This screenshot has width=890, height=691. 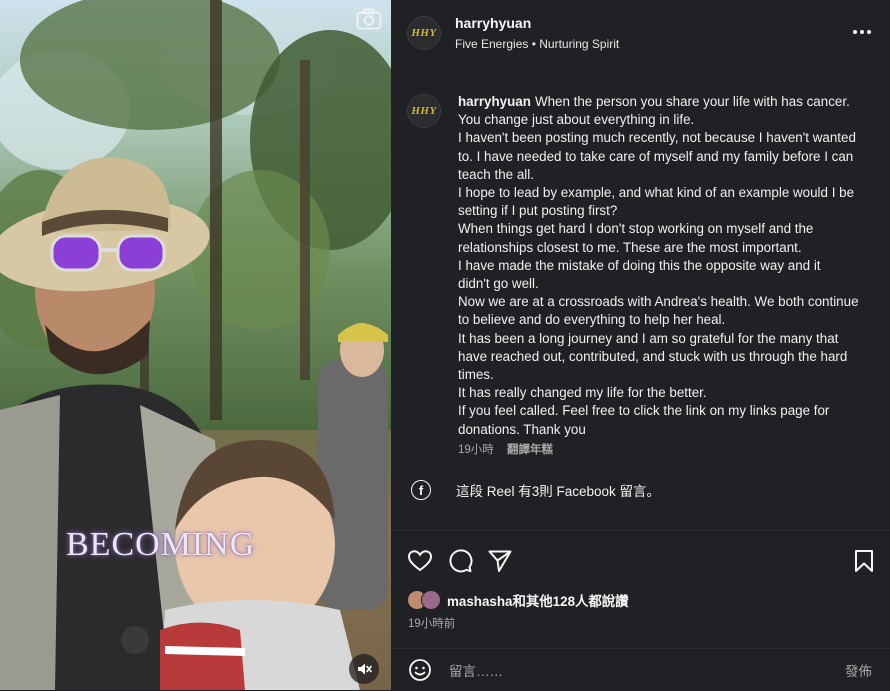 What do you see at coordinates (640, 563) in the screenshot?
I see `action-bar` at bounding box center [640, 563].